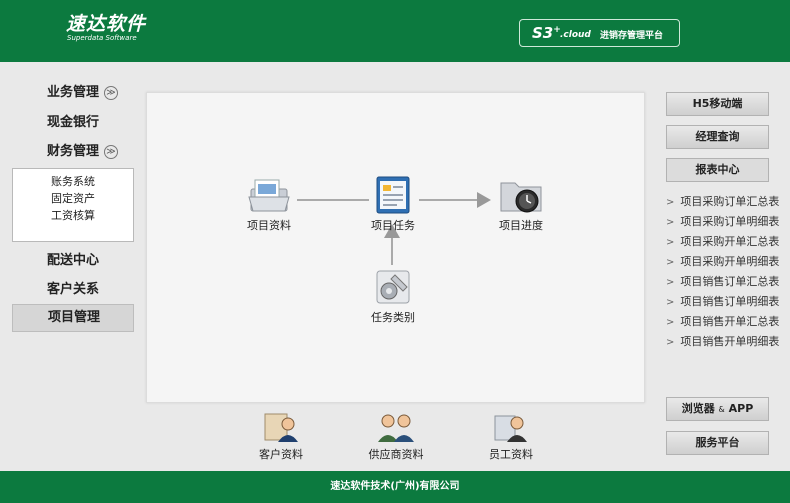  I want to click on clock-folder-icon, so click(521, 197).